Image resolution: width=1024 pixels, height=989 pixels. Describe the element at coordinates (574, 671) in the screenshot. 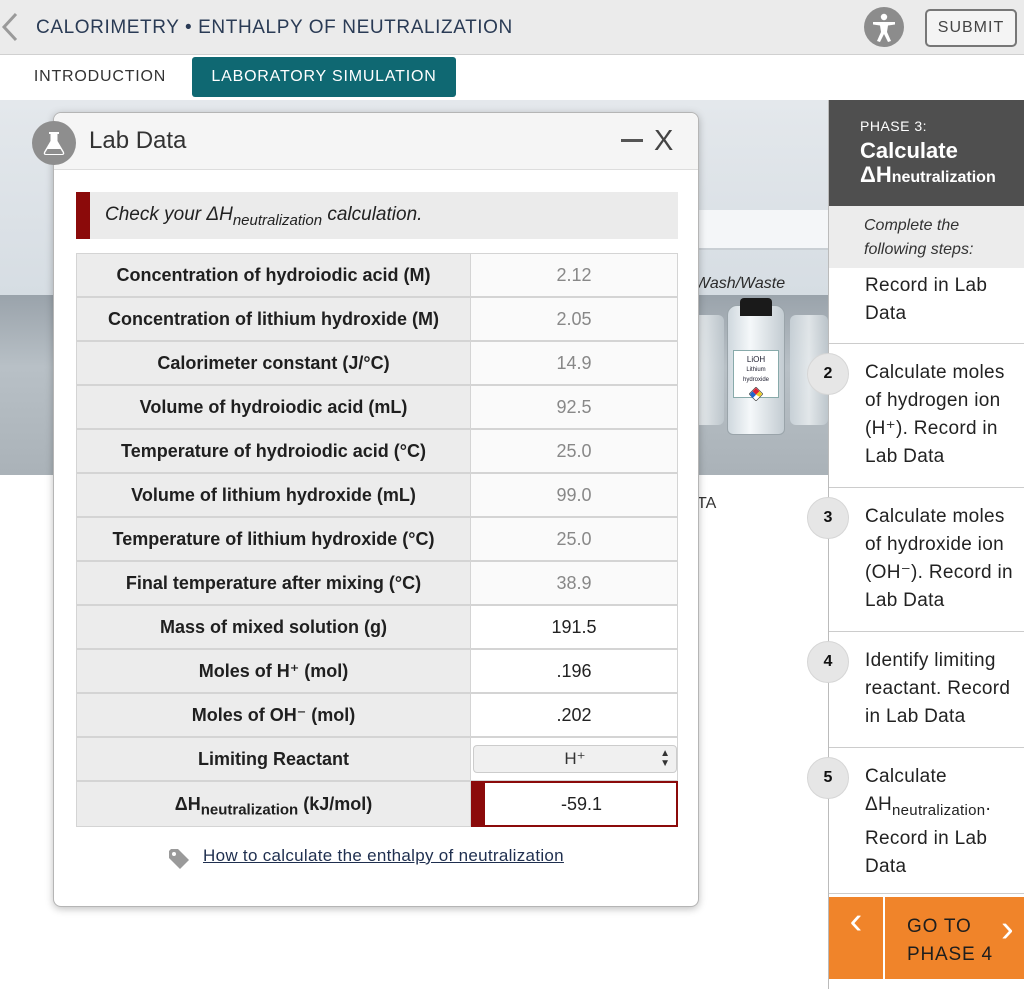

I see `moles-h-input: .196` at that location.